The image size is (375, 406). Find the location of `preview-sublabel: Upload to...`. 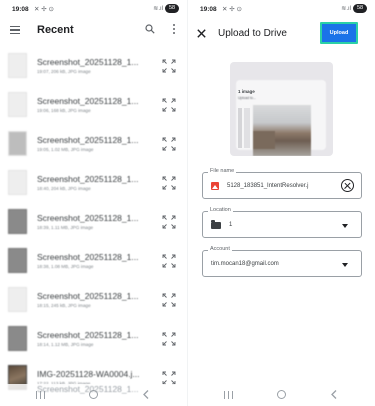

preview-sublabel: Upload to... is located at coordinates (247, 98).